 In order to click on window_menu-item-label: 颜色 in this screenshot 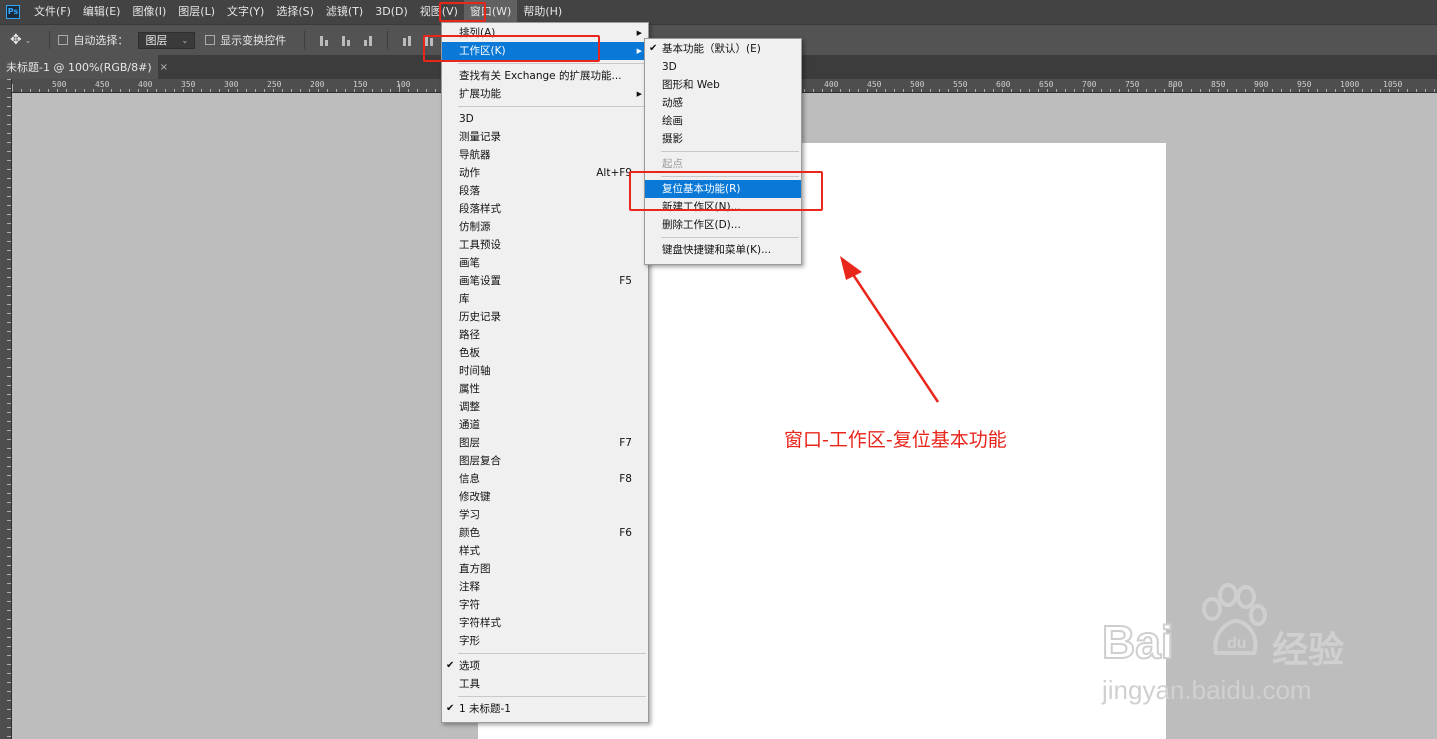, I will do `click(469, 533)`.